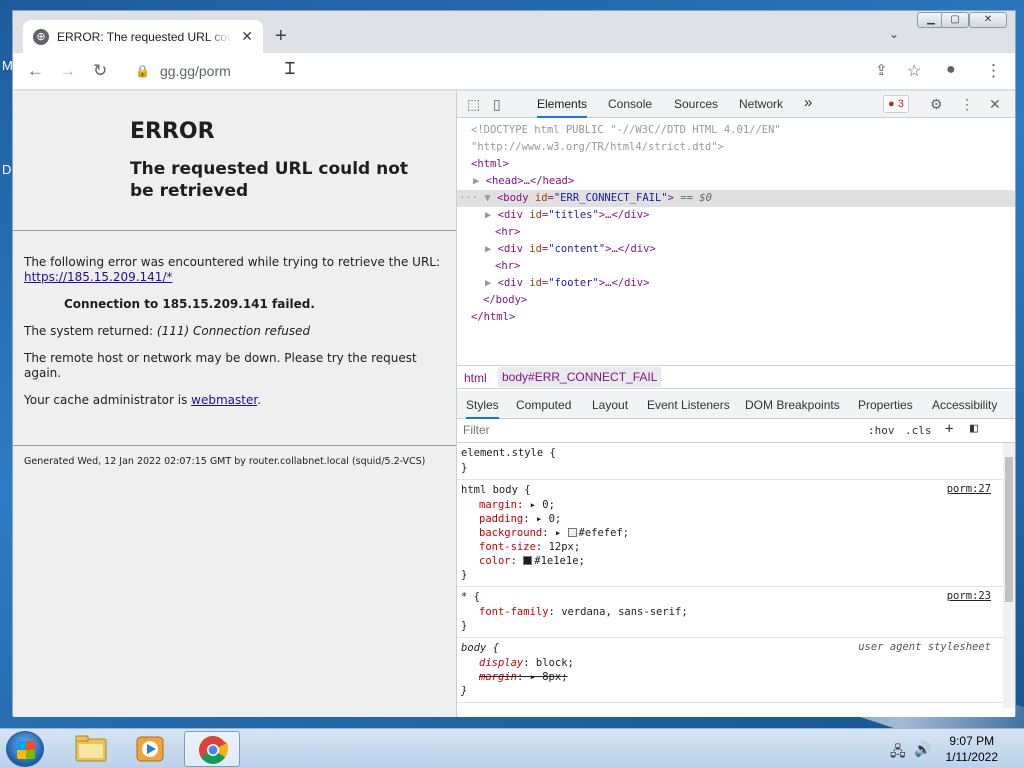 Image resolution: width=1024 pixels, height=768 pixels. Describe the element at coordinates (924, 647) in the screenshot. I see `rule-source-label: user agent stylesheet` at that location.